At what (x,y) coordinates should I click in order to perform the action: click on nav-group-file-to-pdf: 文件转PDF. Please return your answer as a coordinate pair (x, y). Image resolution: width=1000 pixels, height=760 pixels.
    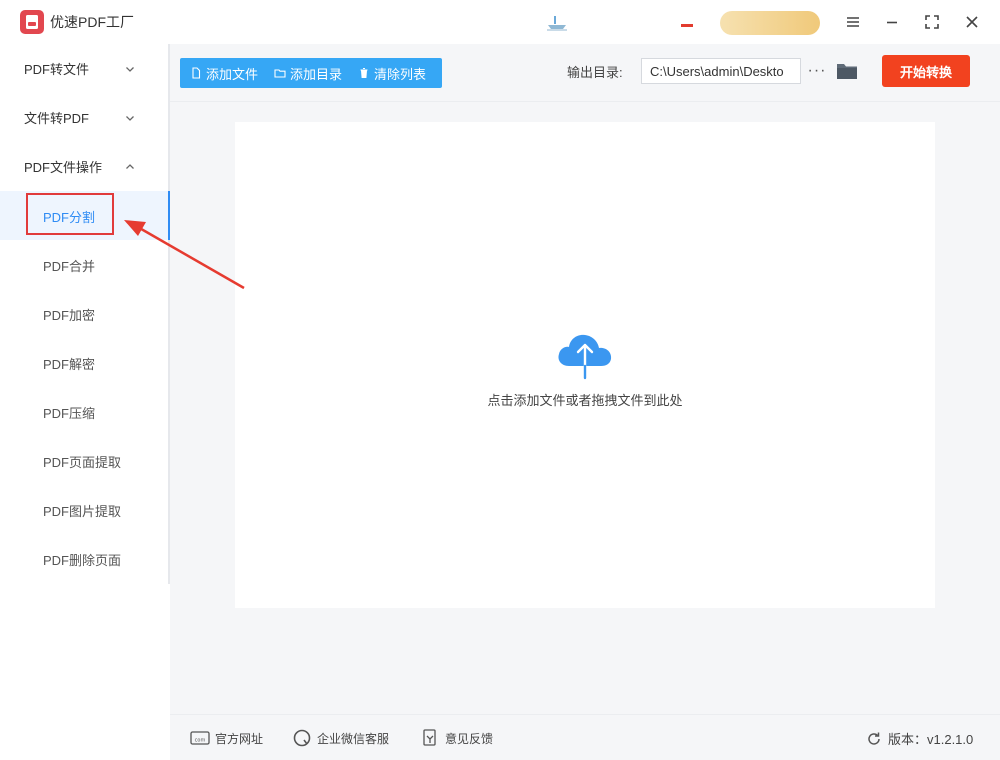
    Looking at the image, I should click on (84, 117).